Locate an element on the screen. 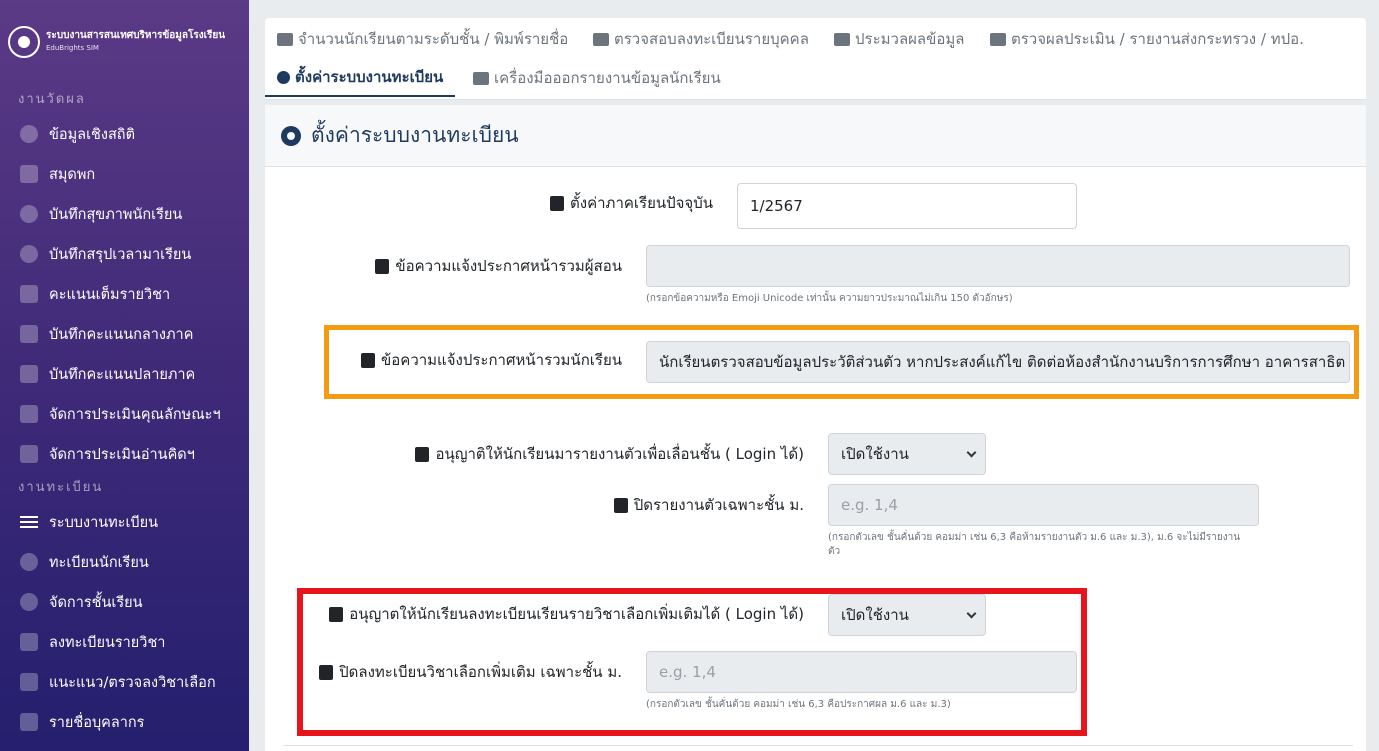  sidebar-item-label: ลงทะเบียนรายวิชา is located at coordinates (107, 642).